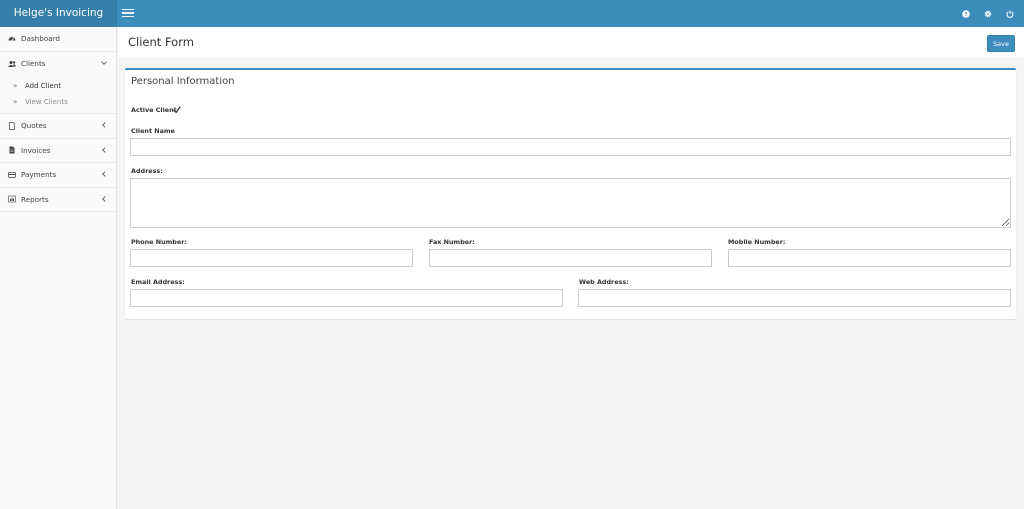  Describe the element at coordinates (46, 102) in the screenshot. I see `sidebar-subitem-label: View Clients` at that location.